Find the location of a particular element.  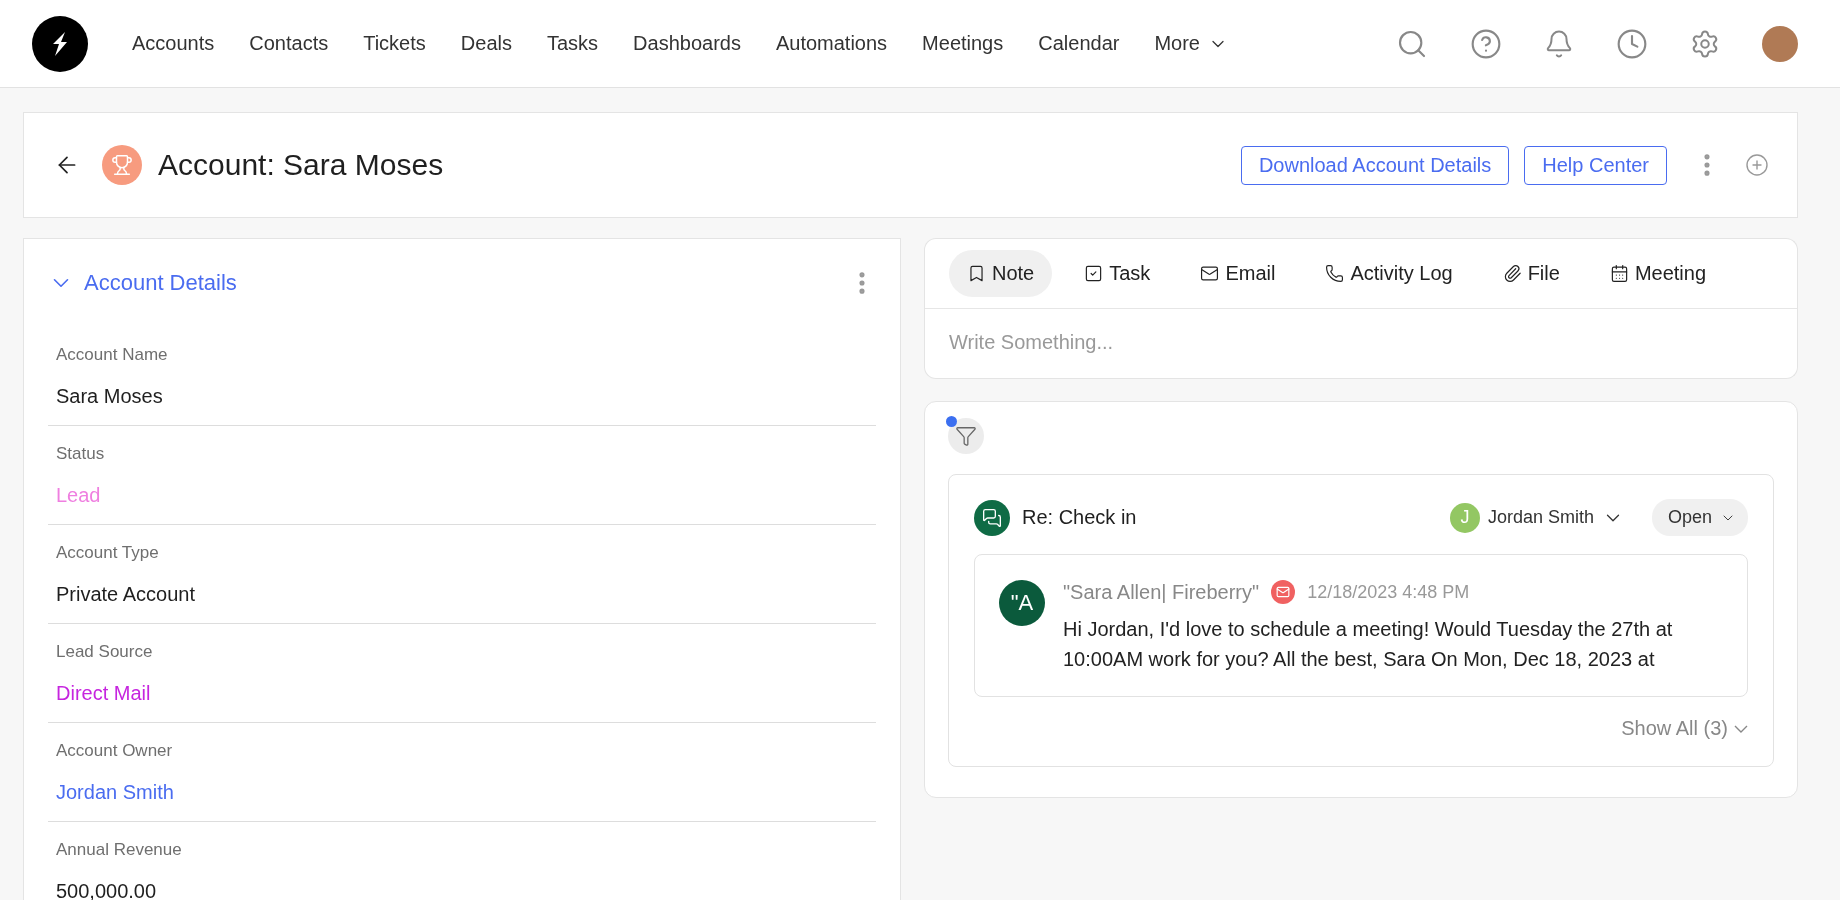

file-icon is located at coordinates (1512, 273).